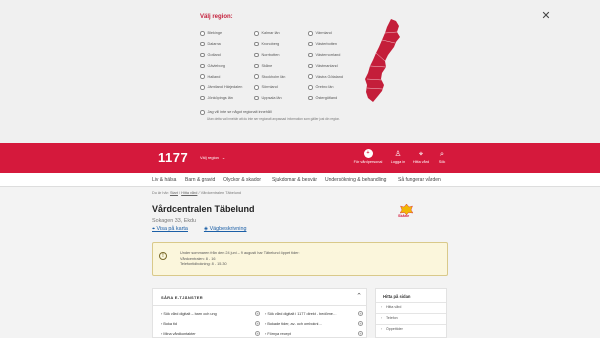  What do you see at coordinates (173, 157) in the screenshot?
I see `logo-1177: 1177` at bounding box center [173, 157].